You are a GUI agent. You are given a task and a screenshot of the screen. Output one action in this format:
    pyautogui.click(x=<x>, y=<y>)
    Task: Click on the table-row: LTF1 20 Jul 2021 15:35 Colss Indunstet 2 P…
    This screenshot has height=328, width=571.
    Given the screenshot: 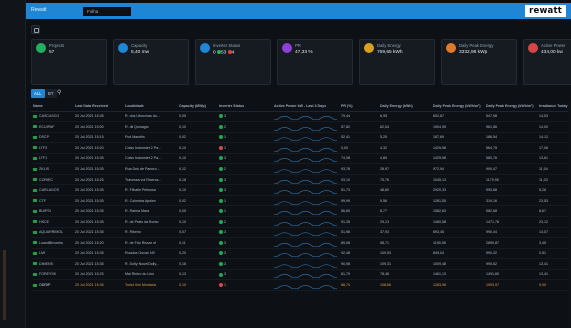 What is the action you would take?
    pyautogui.click(x=301, y=159)
    